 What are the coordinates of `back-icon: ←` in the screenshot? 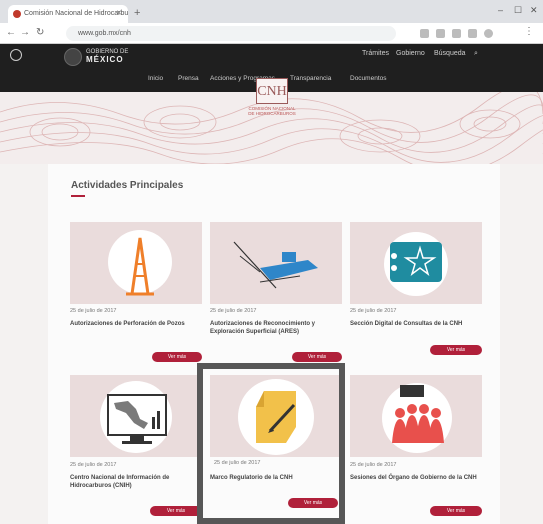 It's located at (11, 32).